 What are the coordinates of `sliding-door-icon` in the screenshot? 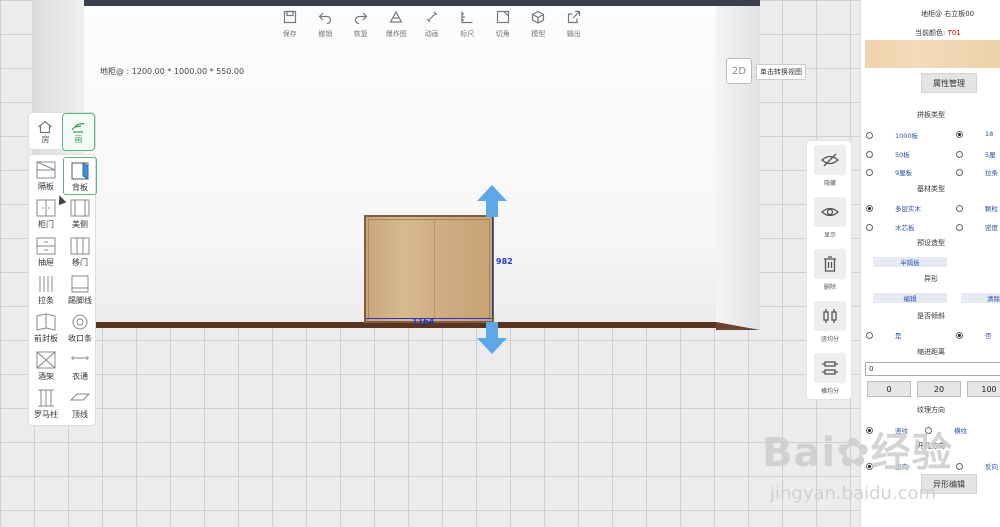 It's located at (80, 246).